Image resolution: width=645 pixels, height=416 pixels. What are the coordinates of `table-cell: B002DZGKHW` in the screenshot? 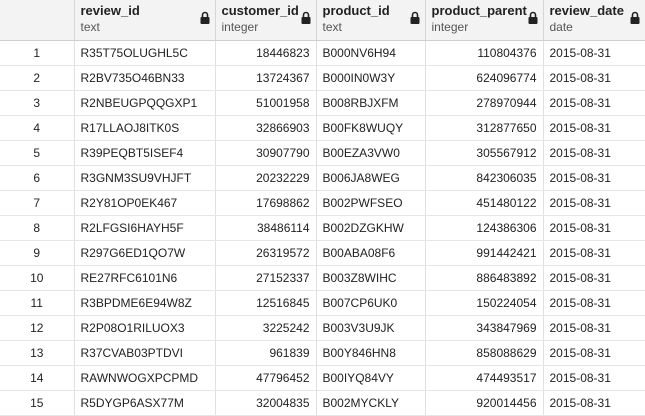 It's located at (371, 228).